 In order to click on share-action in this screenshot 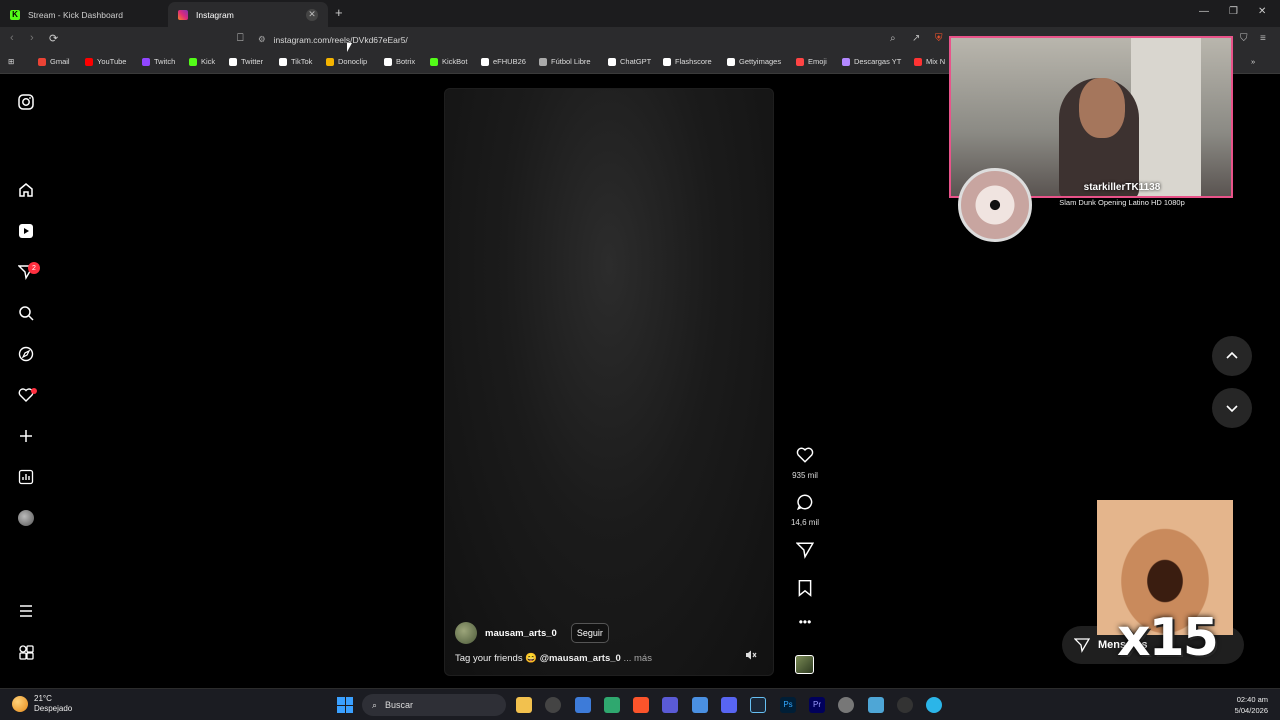, I will do `click(805, 552)`.